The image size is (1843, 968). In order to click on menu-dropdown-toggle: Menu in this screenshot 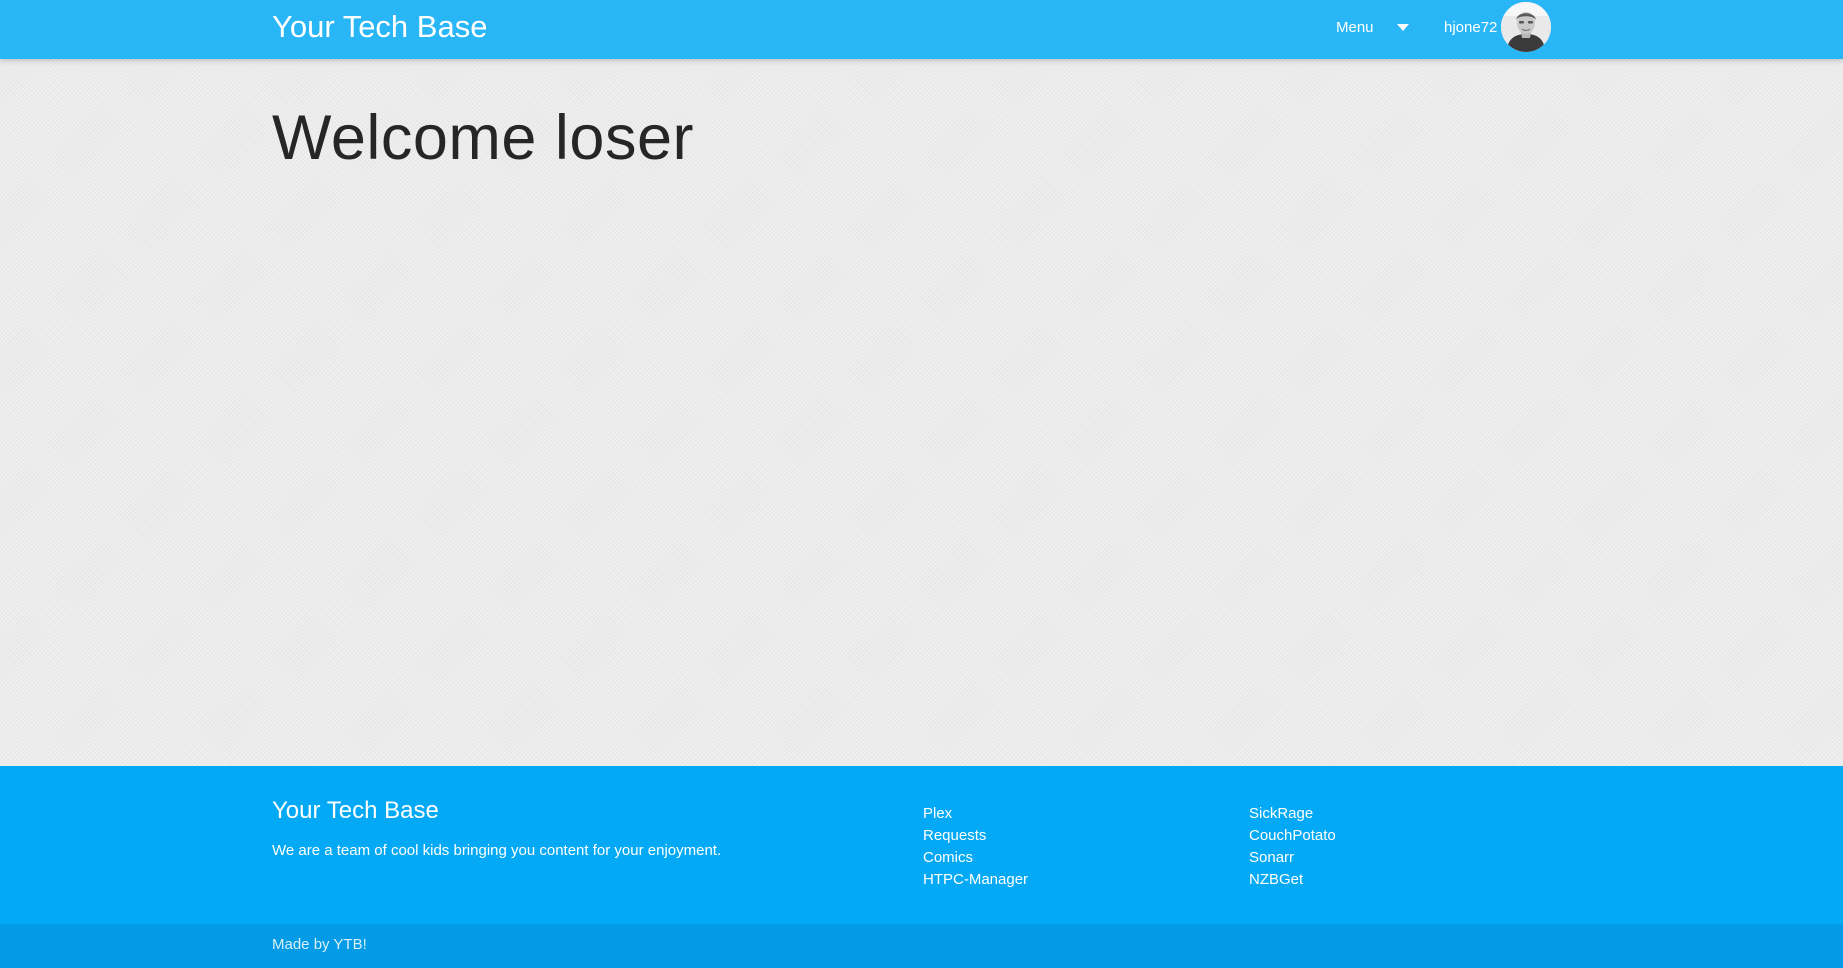, I will do `click(1372, 27)`.